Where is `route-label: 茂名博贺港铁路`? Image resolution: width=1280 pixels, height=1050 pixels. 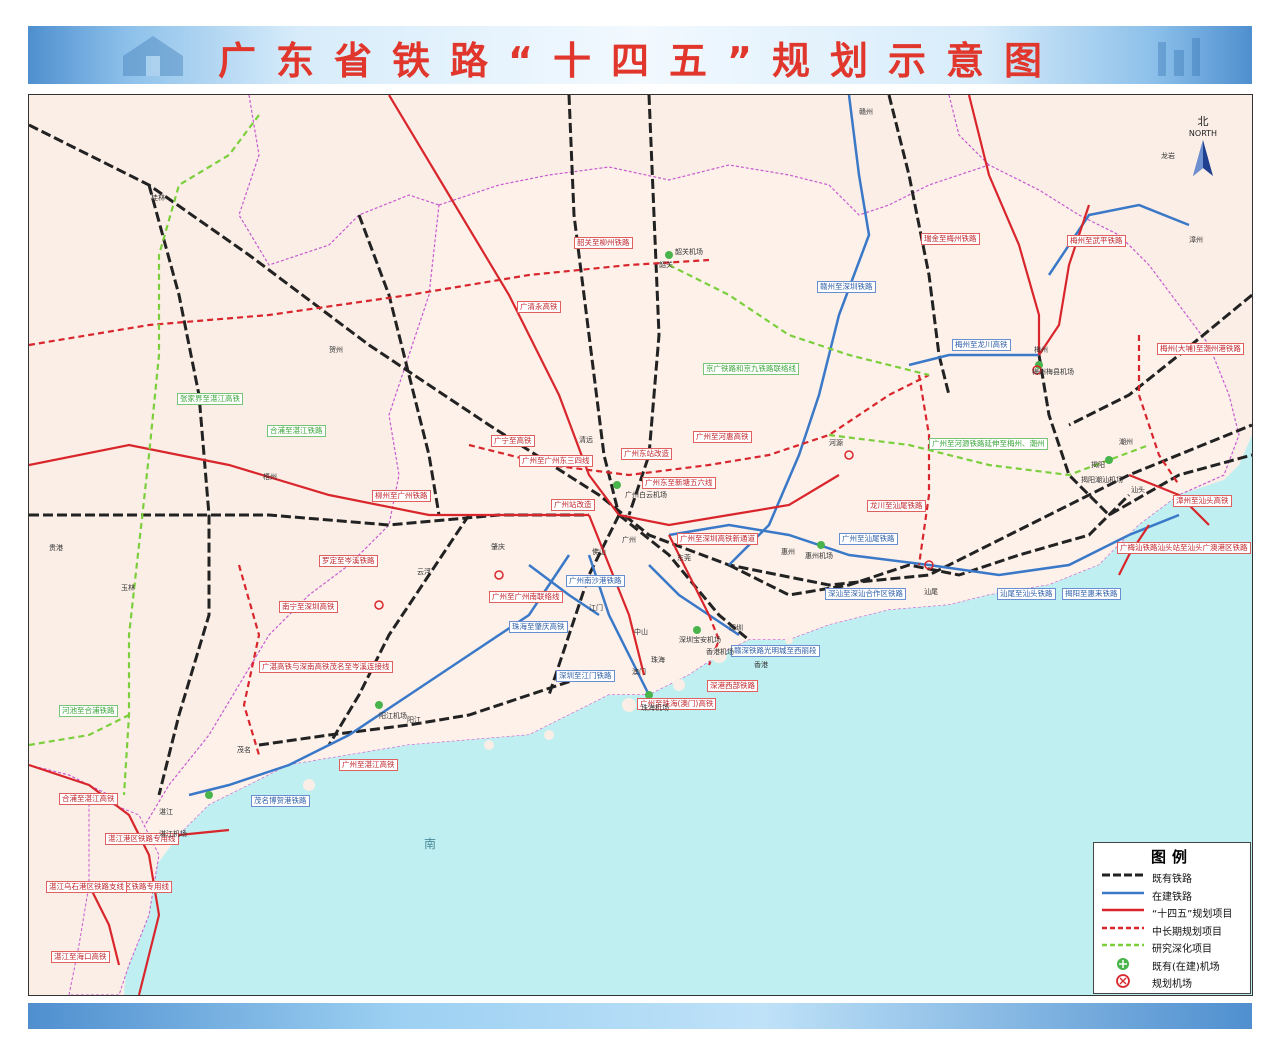
route-label: 茂名博贺港铁路 is located at coordinates (280, 801).